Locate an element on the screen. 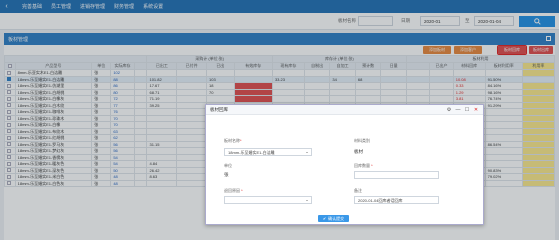  material-type-value: 板材 is located at coordinates (358, 151).